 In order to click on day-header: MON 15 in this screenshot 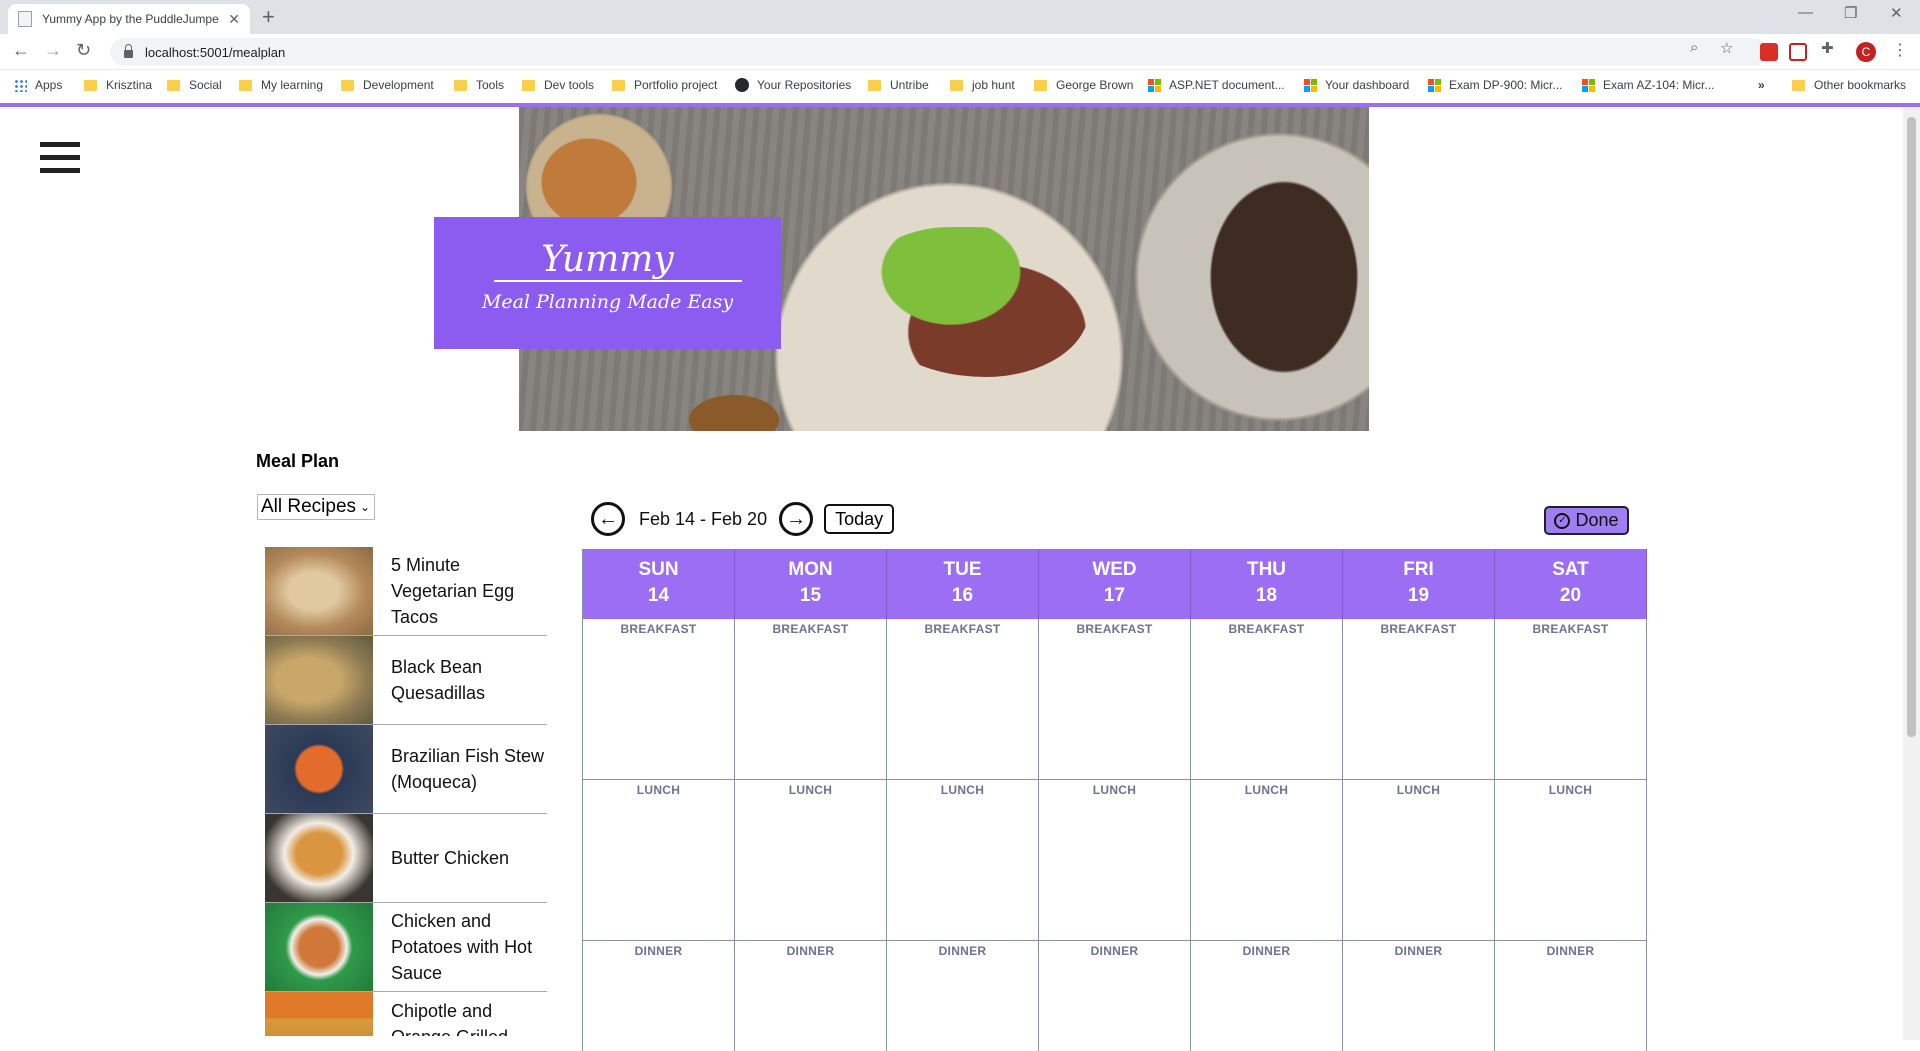, I will do `click(811, 584)`.